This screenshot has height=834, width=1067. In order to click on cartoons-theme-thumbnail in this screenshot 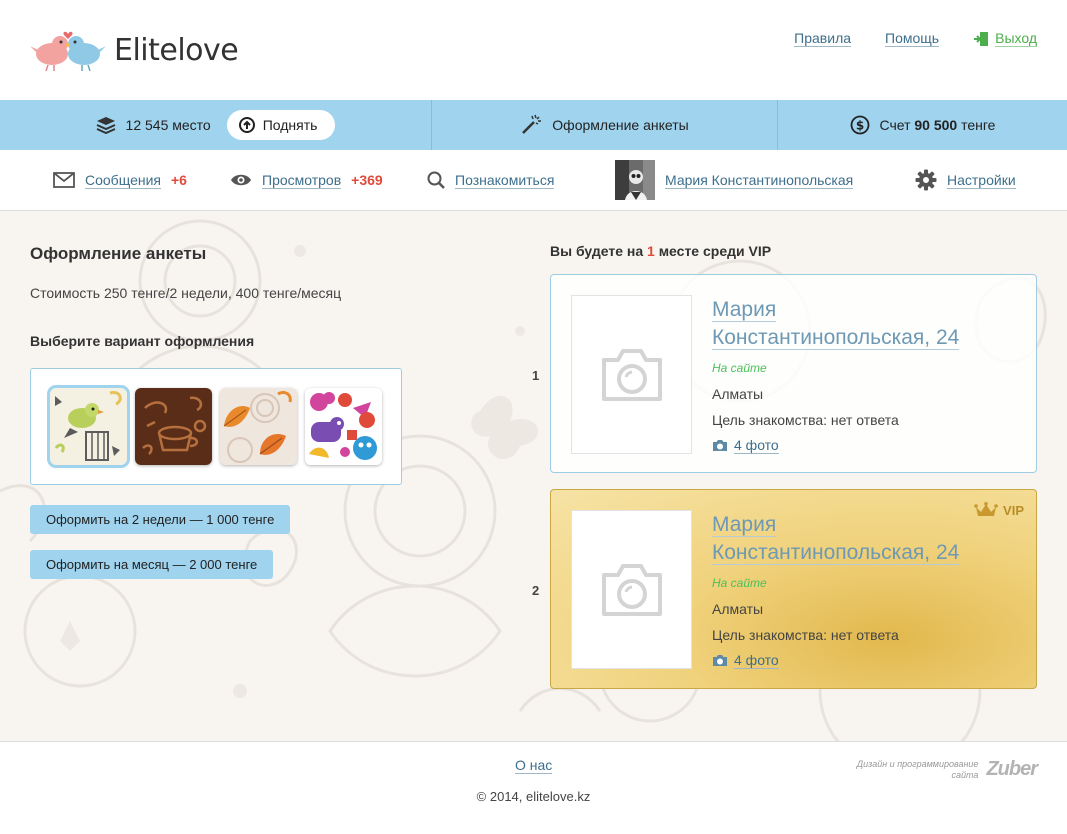, I will do `click(343, 426)`.